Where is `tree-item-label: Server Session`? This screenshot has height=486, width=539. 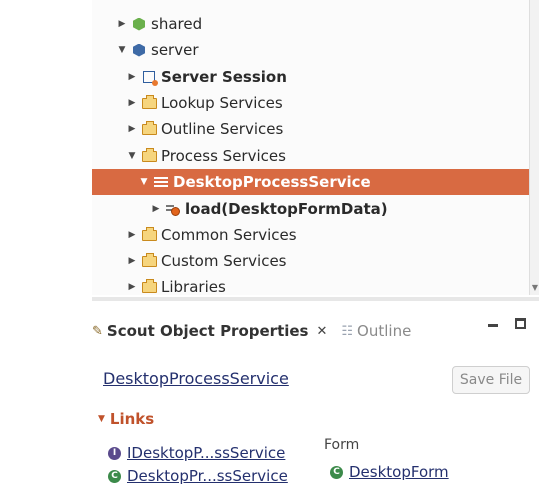
tree-item-label: Server Session is located at coordinates (224, 77).